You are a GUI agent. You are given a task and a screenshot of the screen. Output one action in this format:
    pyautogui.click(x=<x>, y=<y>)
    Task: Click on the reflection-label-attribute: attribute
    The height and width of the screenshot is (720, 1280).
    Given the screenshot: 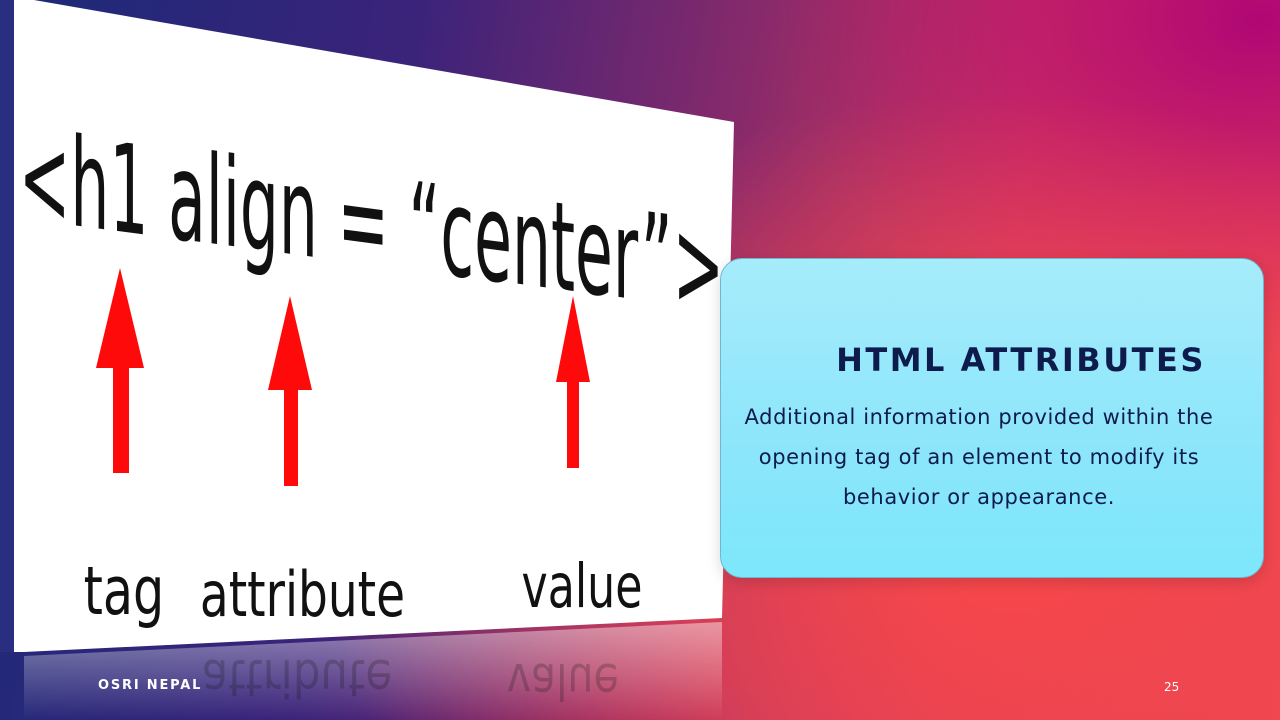 What is the action you would take?
    pyautogui.click(x=297, y=677)
    